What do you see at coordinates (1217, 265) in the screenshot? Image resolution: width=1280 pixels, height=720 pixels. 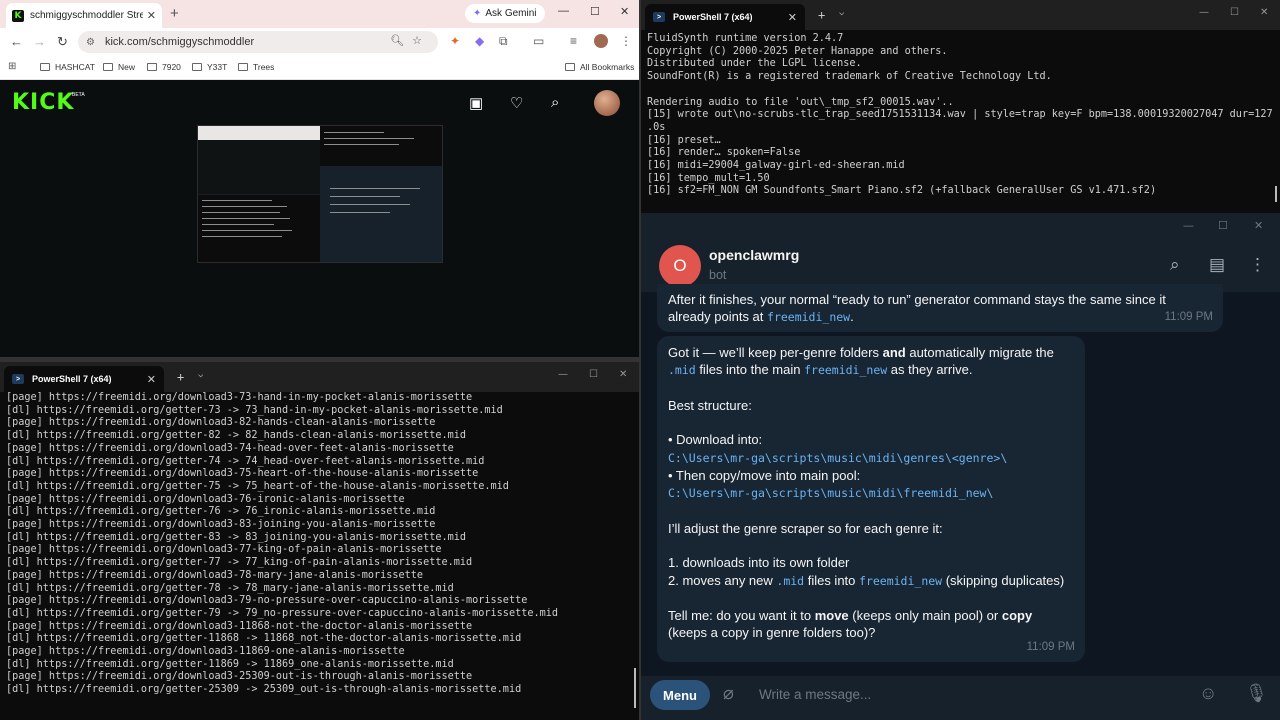 I see `sidebar-toggle-icon: ▤` at bounding box center [1217, 265].